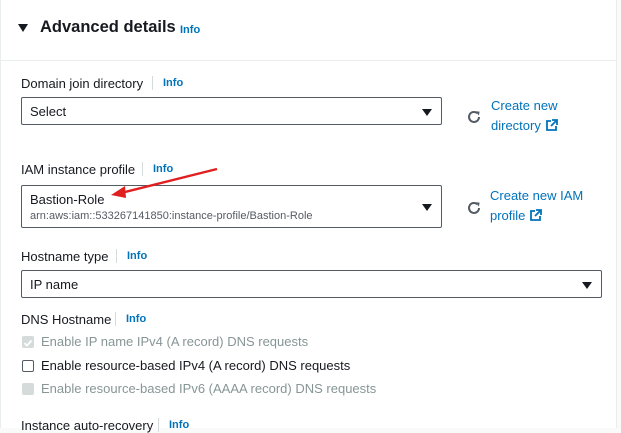 Image resolution: width=621 pixels, height=433 pixels. What do you see at coordinates (524, 116) in the screenshot?
I see `create-directory-link: Create new directory` at bounding box center [524, 116].